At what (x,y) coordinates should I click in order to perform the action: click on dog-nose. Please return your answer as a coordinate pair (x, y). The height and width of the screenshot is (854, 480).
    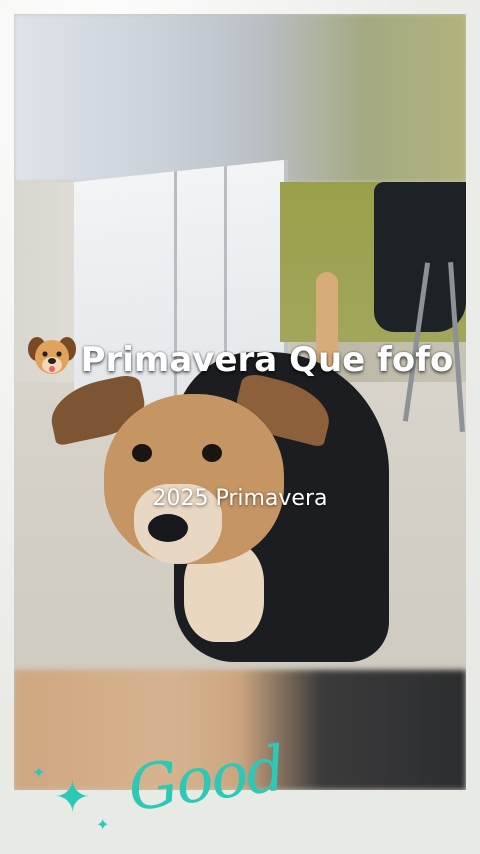
    Looking at the image, I should click on (168, 528).